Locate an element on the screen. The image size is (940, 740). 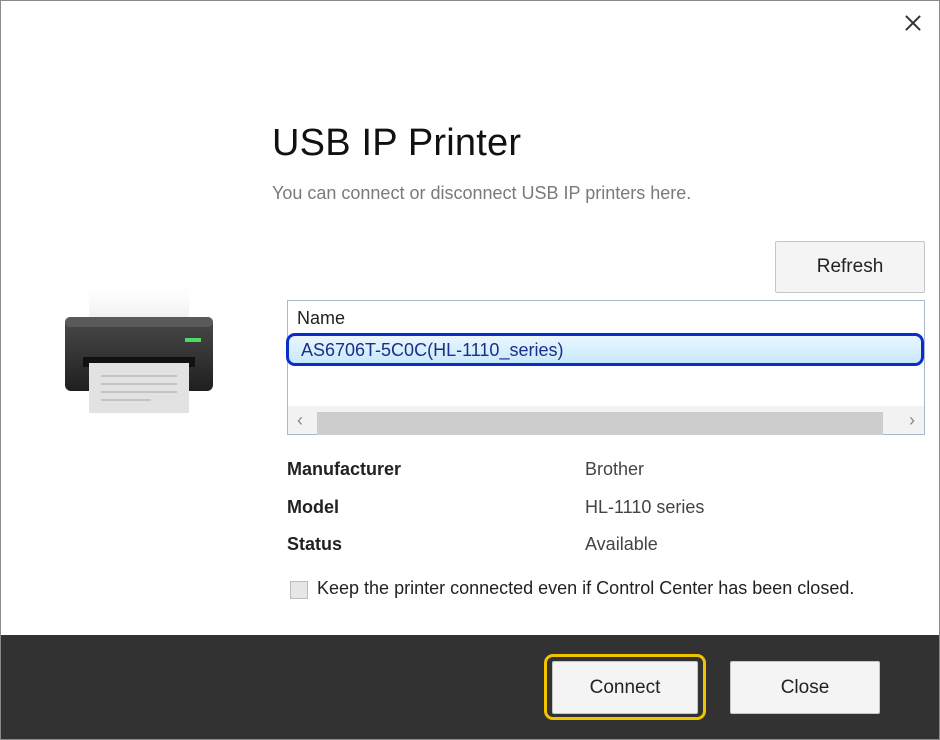
model-label: Model is located at coordinates (313, 507).